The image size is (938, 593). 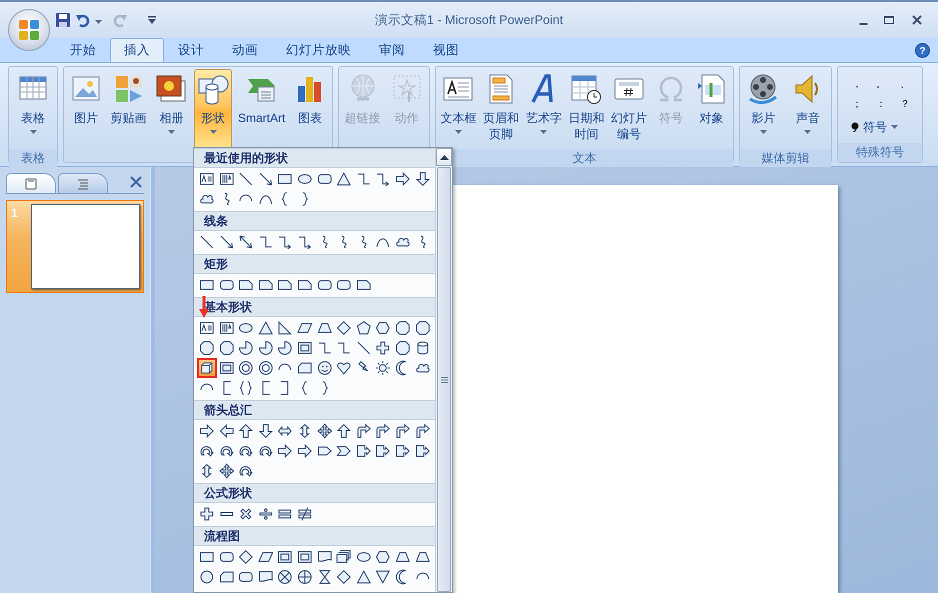 What do you see at coordinates (33, 158) in the screenshot?
I see `group-label: 表格` at bounding box center [33, 158].